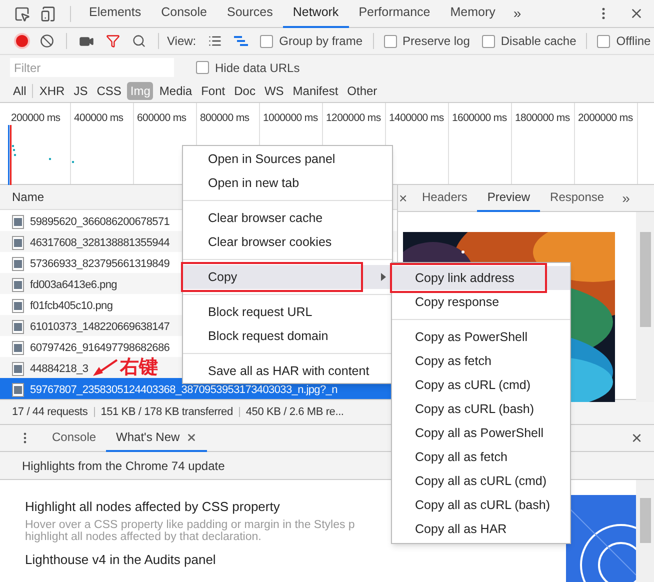 Image resolution: width=654 pixels, height=582 pixels. Describe the element at coordinates (100, 348) in the screenshot. I see `request-name: 60797426_916497798682686` at that location.